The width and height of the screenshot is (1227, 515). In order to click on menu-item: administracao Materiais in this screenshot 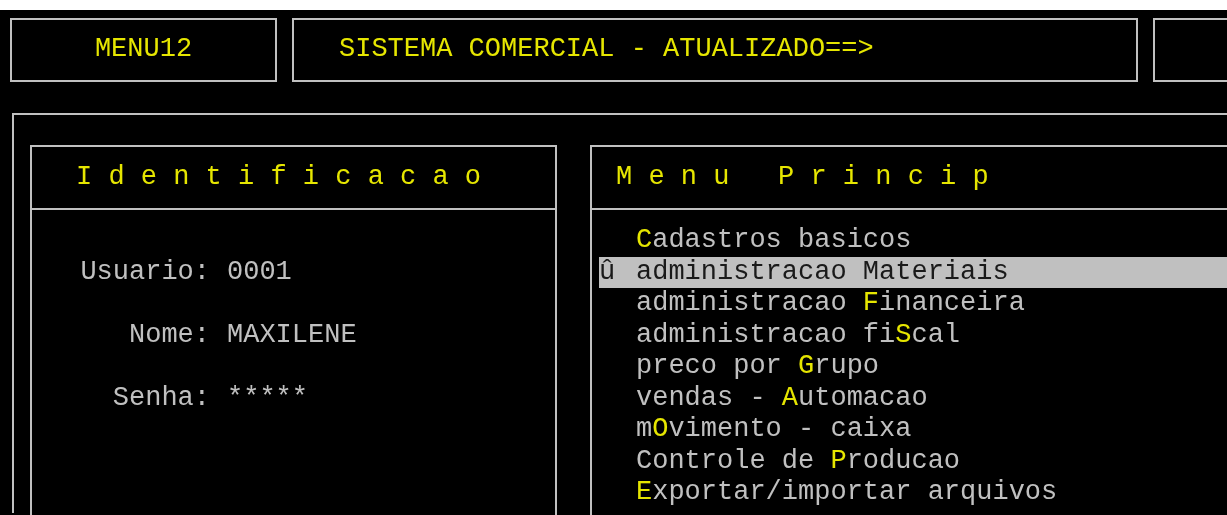, I will do `click(822, 272)`.